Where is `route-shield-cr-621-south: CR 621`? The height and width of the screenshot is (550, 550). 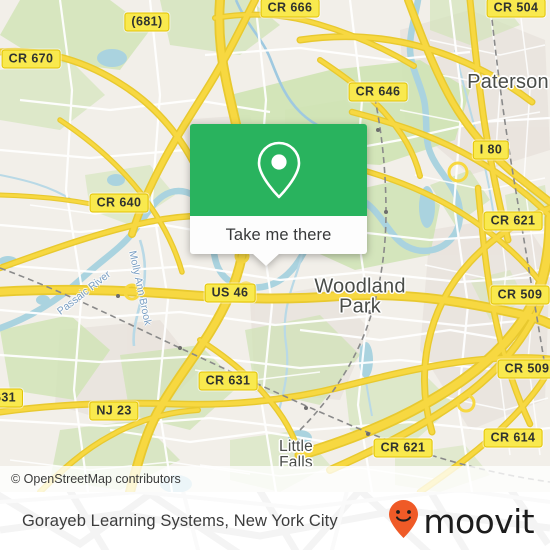
route-shield-cr-621-south: CR 621 is located at coordinates (403, 448).